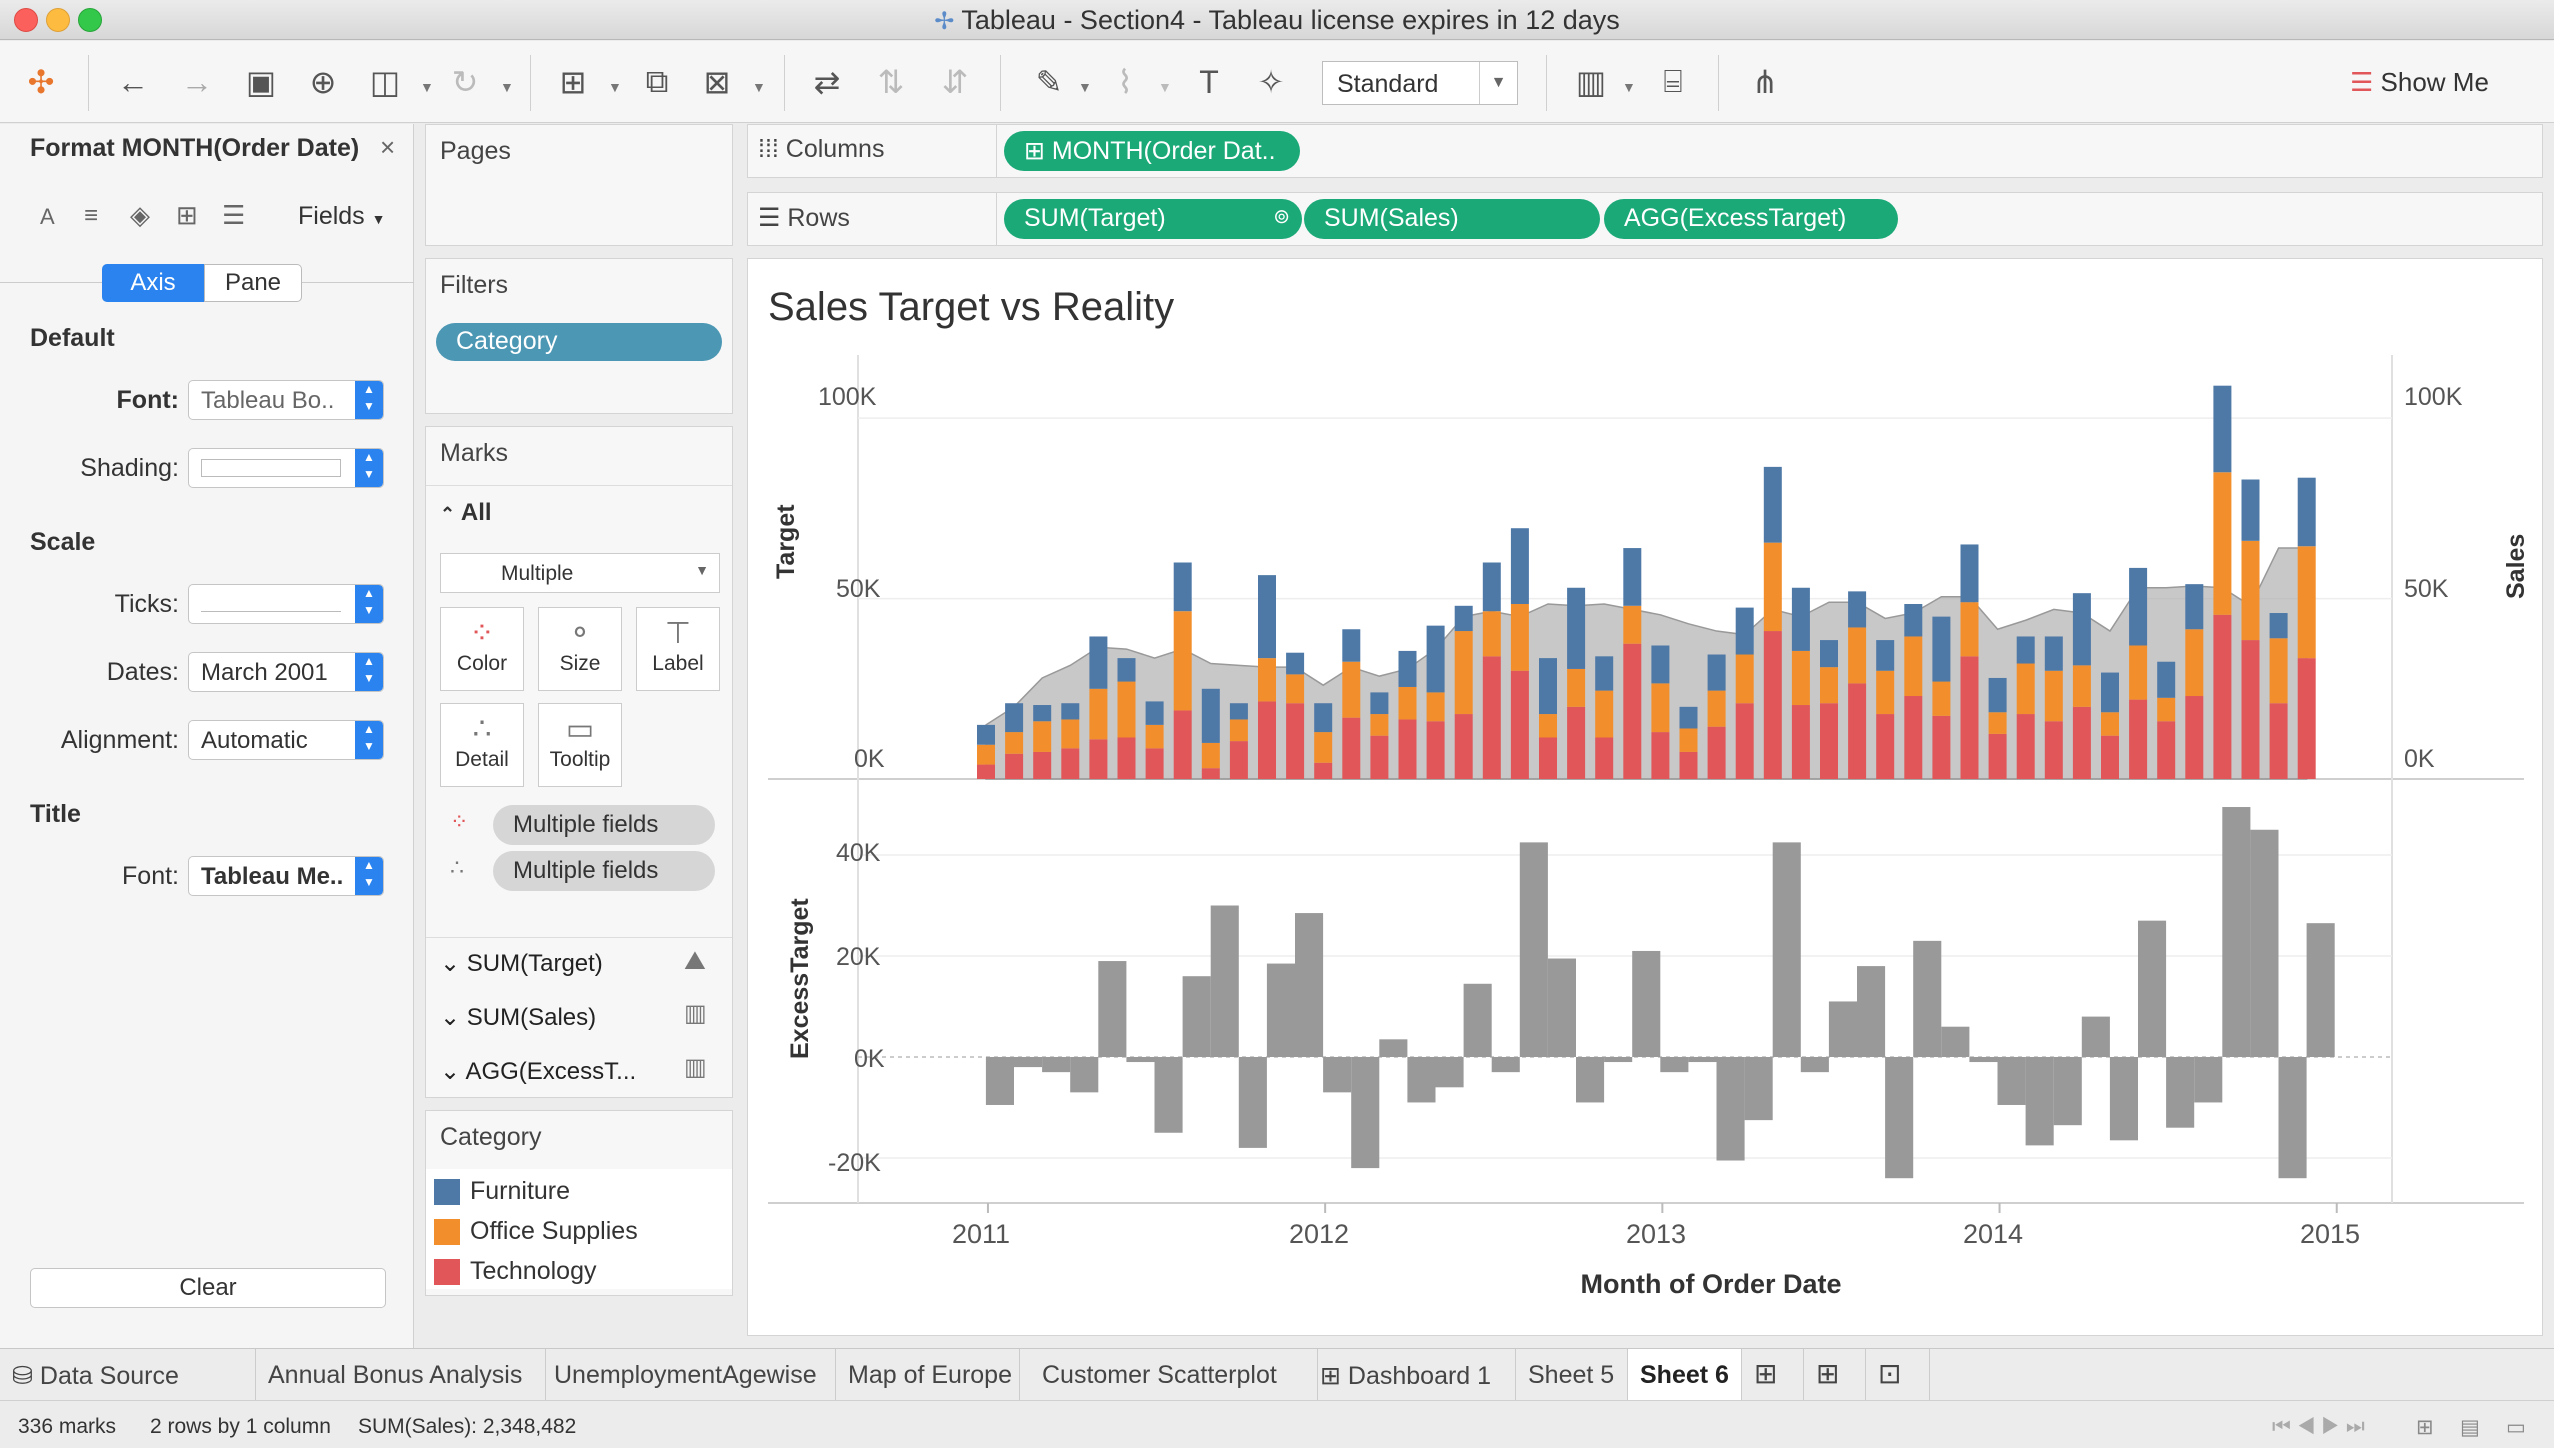  Describe the element at coordinates (133, 82) in the screenshot. I see `back-arrow-icon: ←` at that location.